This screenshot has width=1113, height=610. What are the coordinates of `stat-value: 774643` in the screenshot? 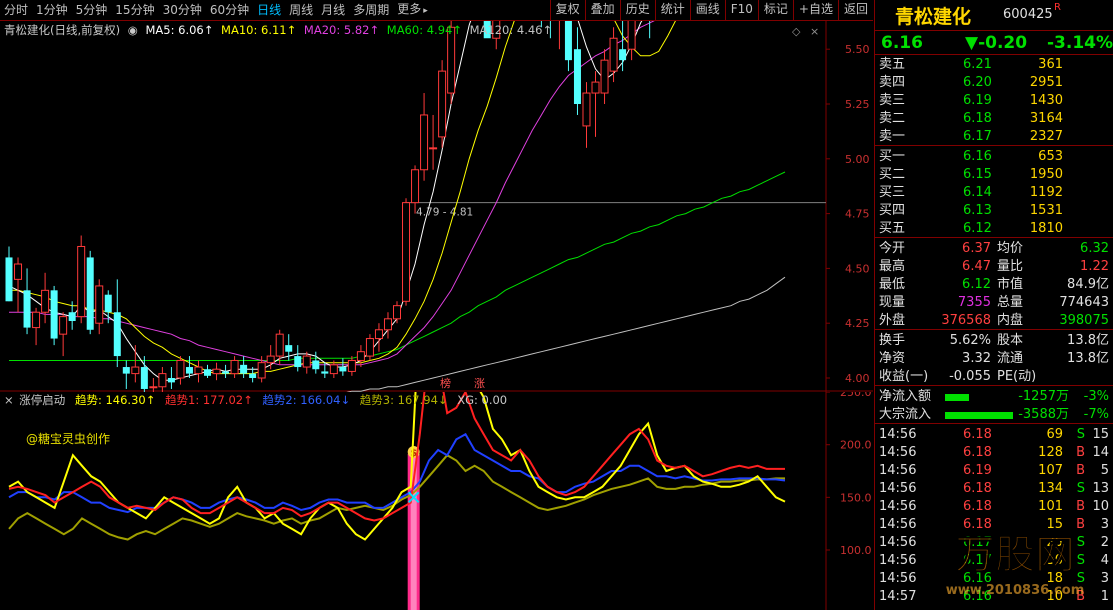 It's located at (1084, 302).